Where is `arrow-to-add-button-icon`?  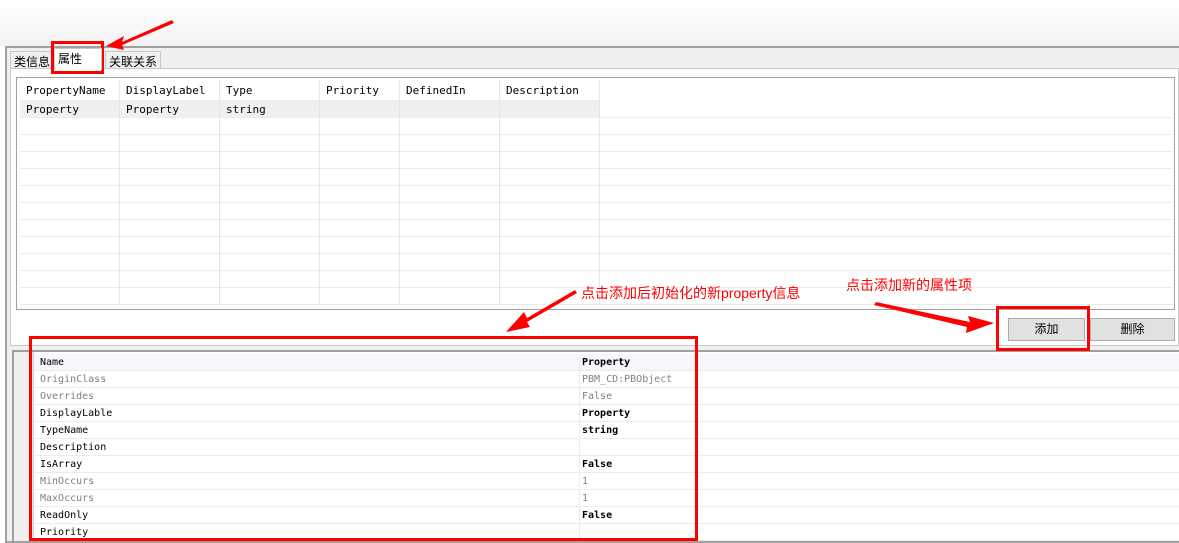 arrow-to-add-button-icon is located at coordinates (934, 317).